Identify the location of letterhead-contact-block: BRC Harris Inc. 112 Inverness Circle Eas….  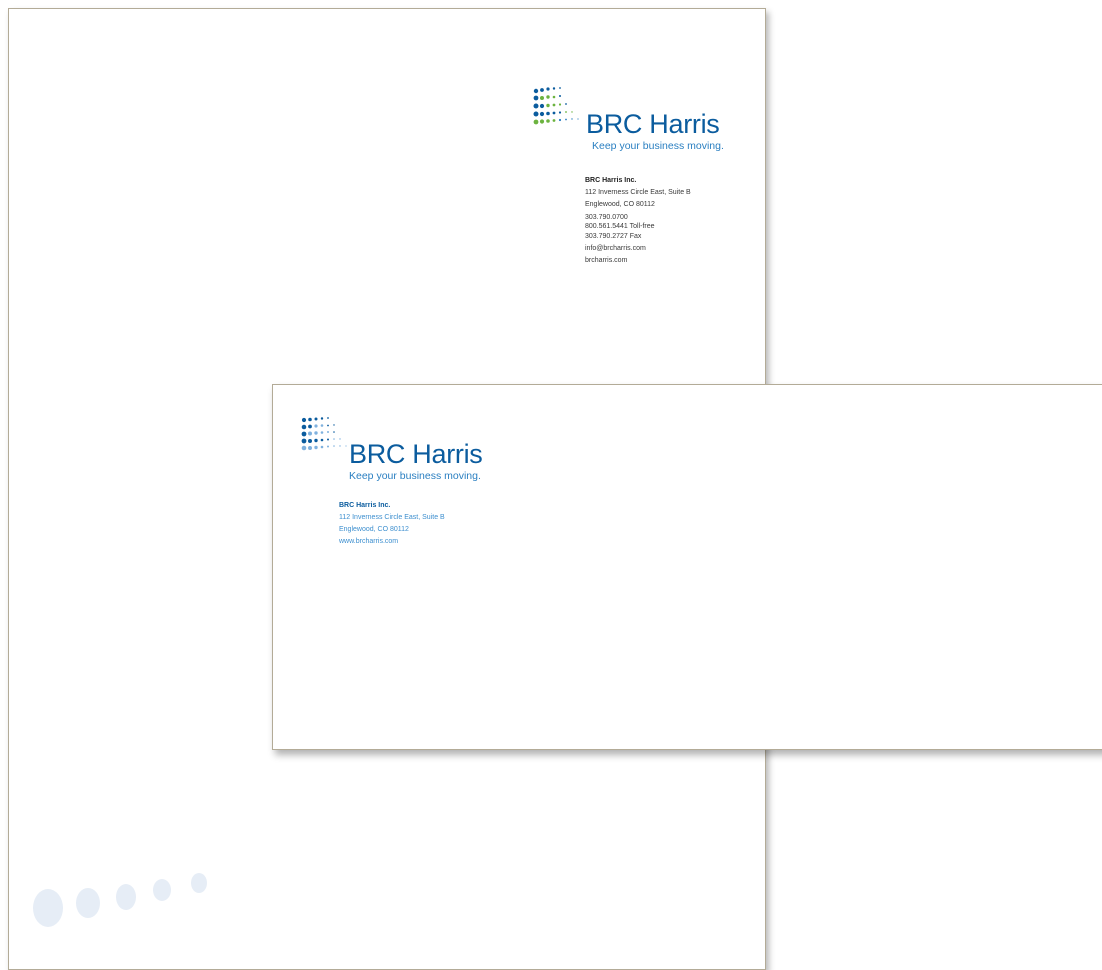
(638, 221).